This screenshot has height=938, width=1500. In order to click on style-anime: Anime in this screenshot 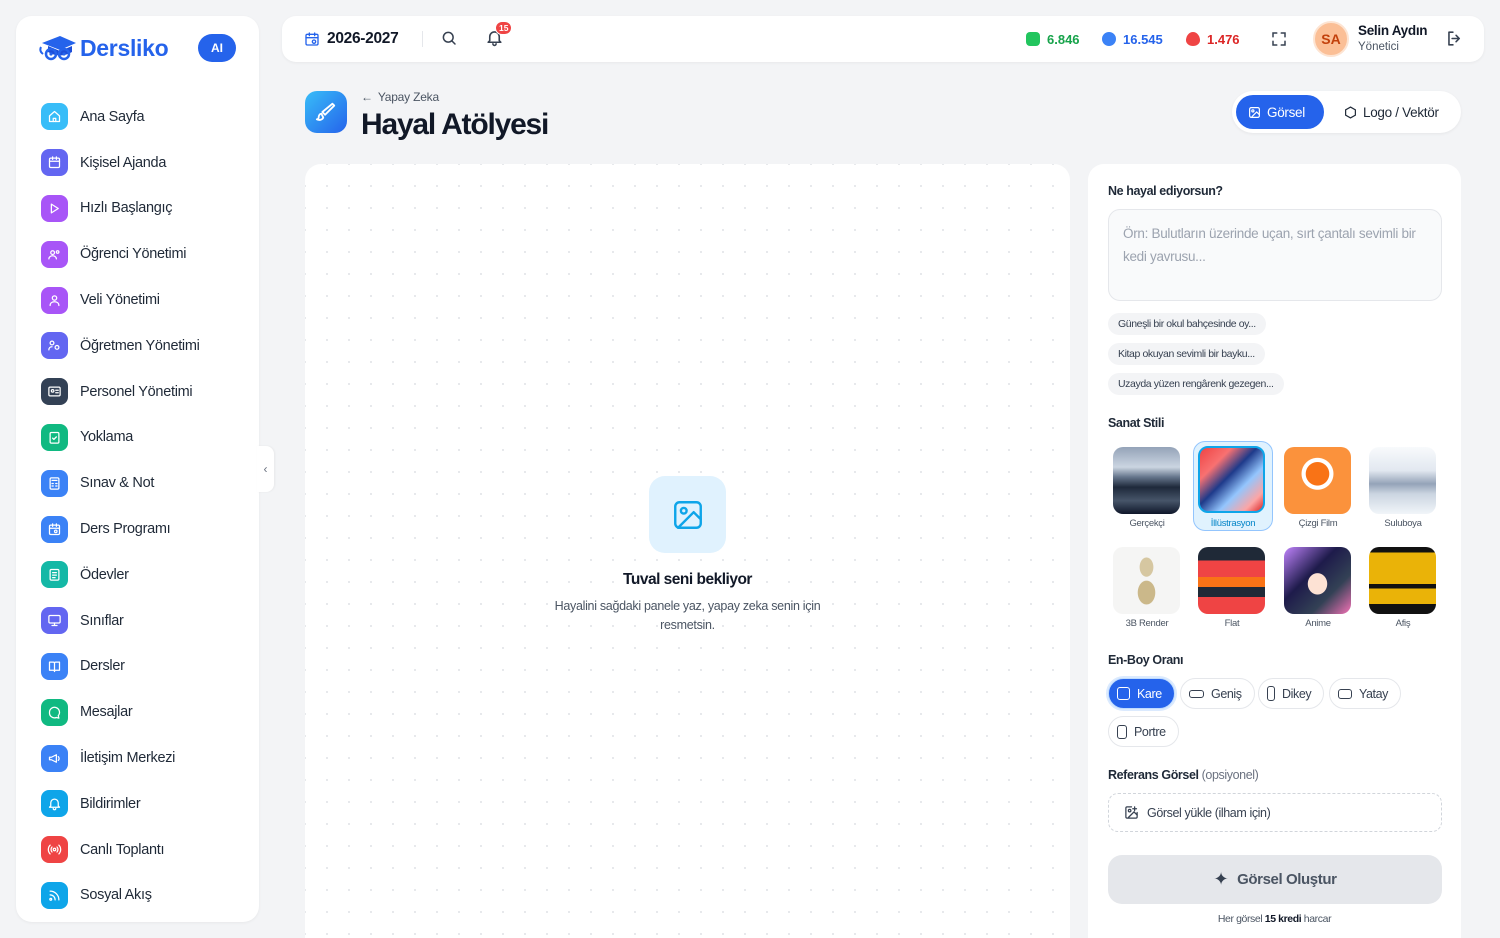, I will do `click(1319, 587)`.